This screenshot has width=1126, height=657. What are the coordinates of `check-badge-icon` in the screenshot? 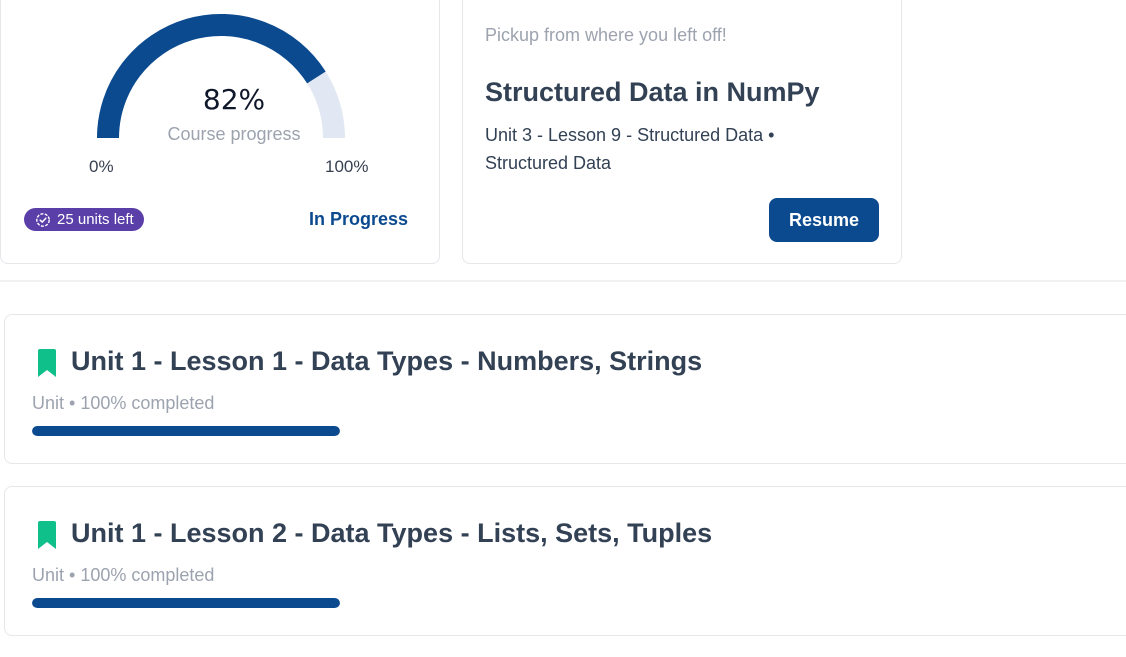 It's located at (43, 219).